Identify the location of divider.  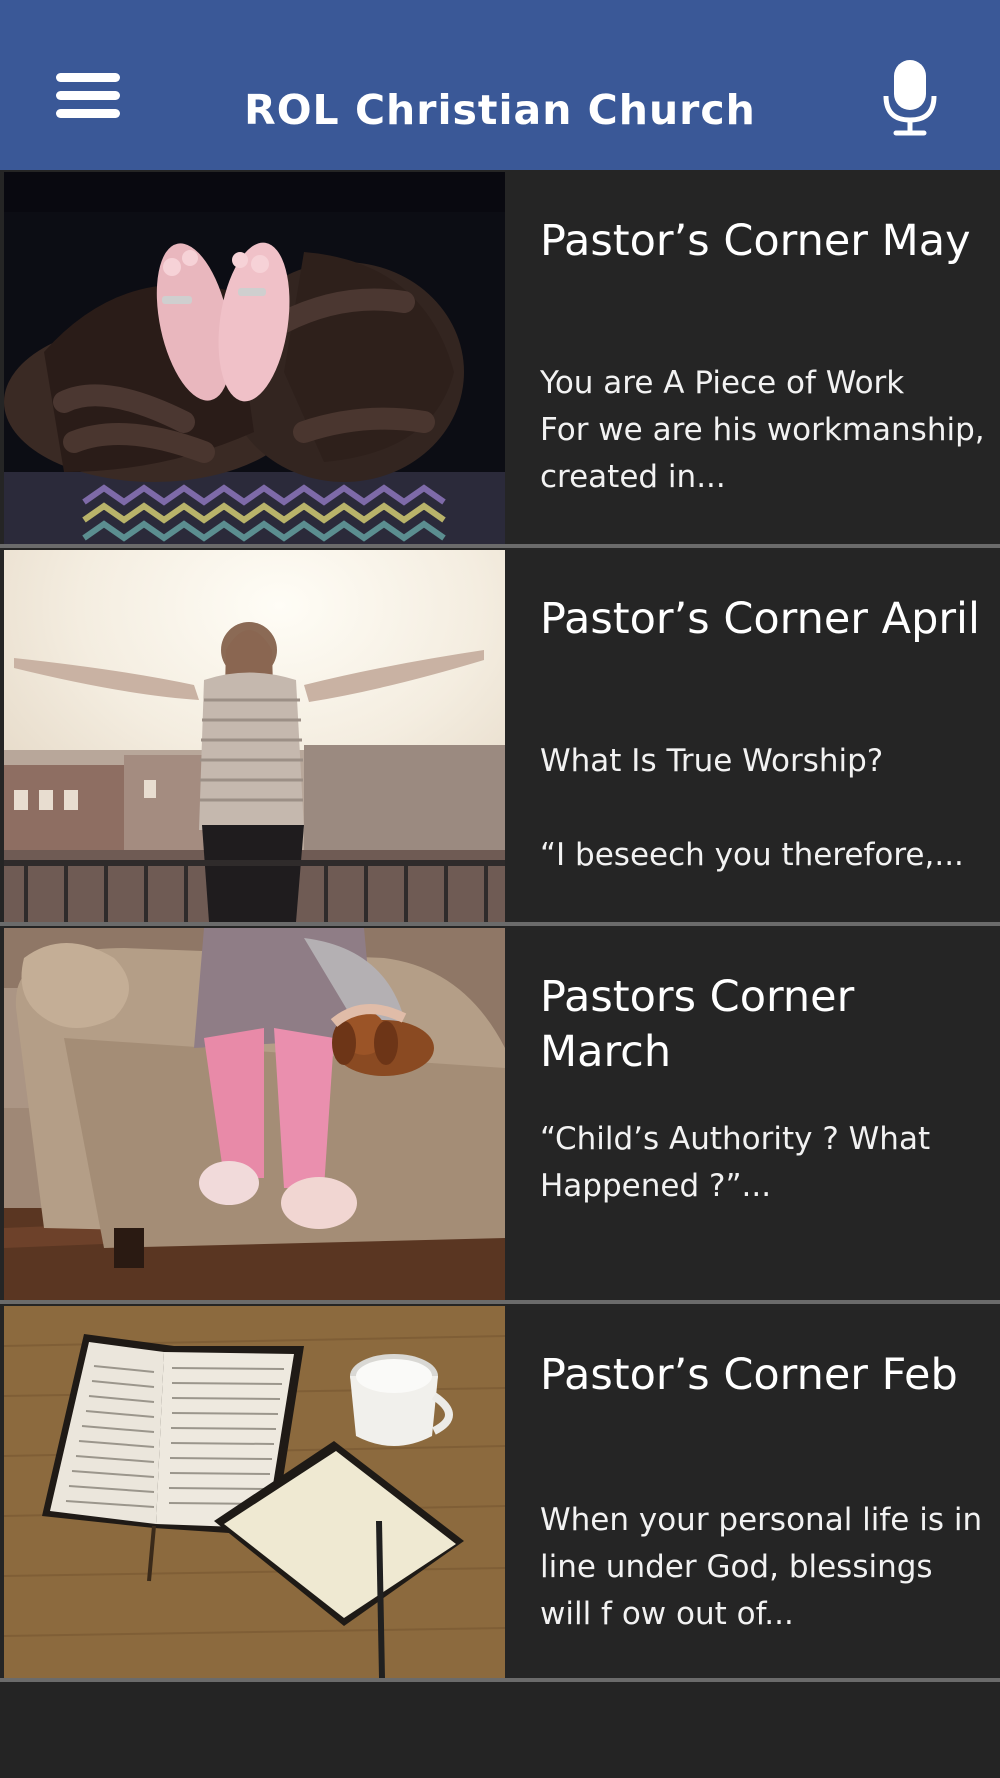
(500, 1680).